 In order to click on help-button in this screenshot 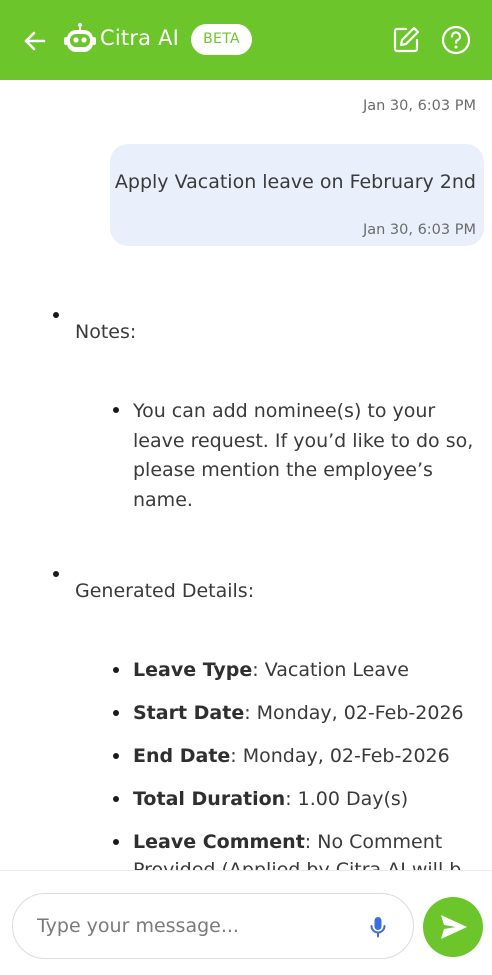, I will do `click(456, 40)`.